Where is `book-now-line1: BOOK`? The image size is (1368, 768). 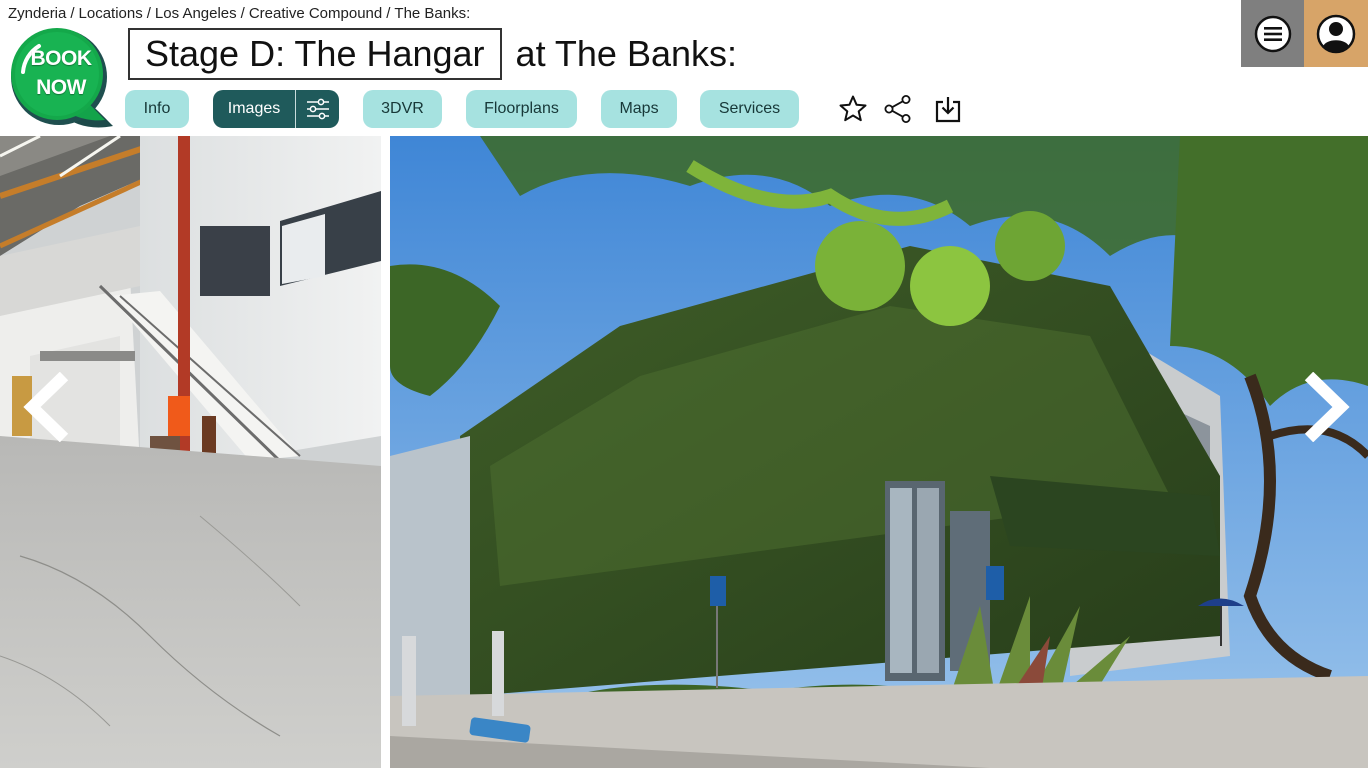 book-now-line1: BOOK is located at coordinates (61, 58).